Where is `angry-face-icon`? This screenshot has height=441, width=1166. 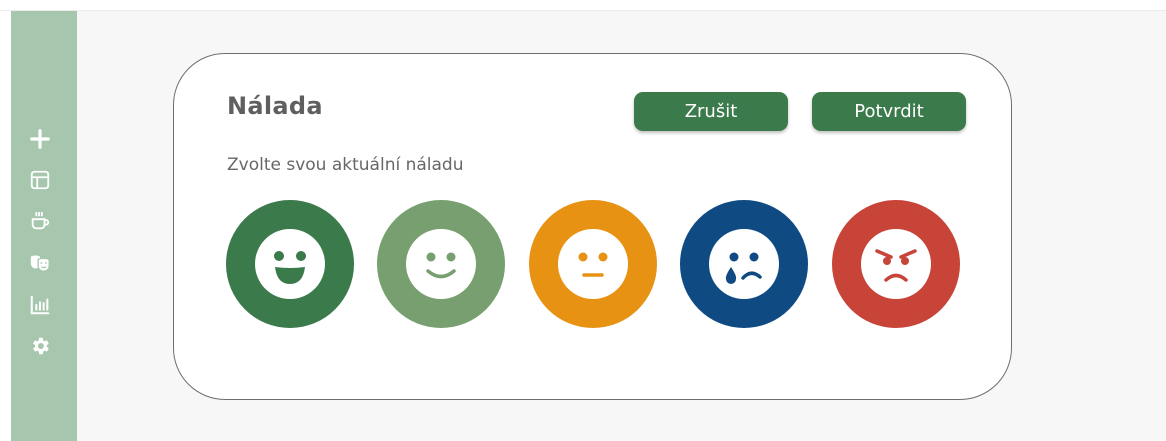
angry-face-icon is located at coordinates (896, 264).